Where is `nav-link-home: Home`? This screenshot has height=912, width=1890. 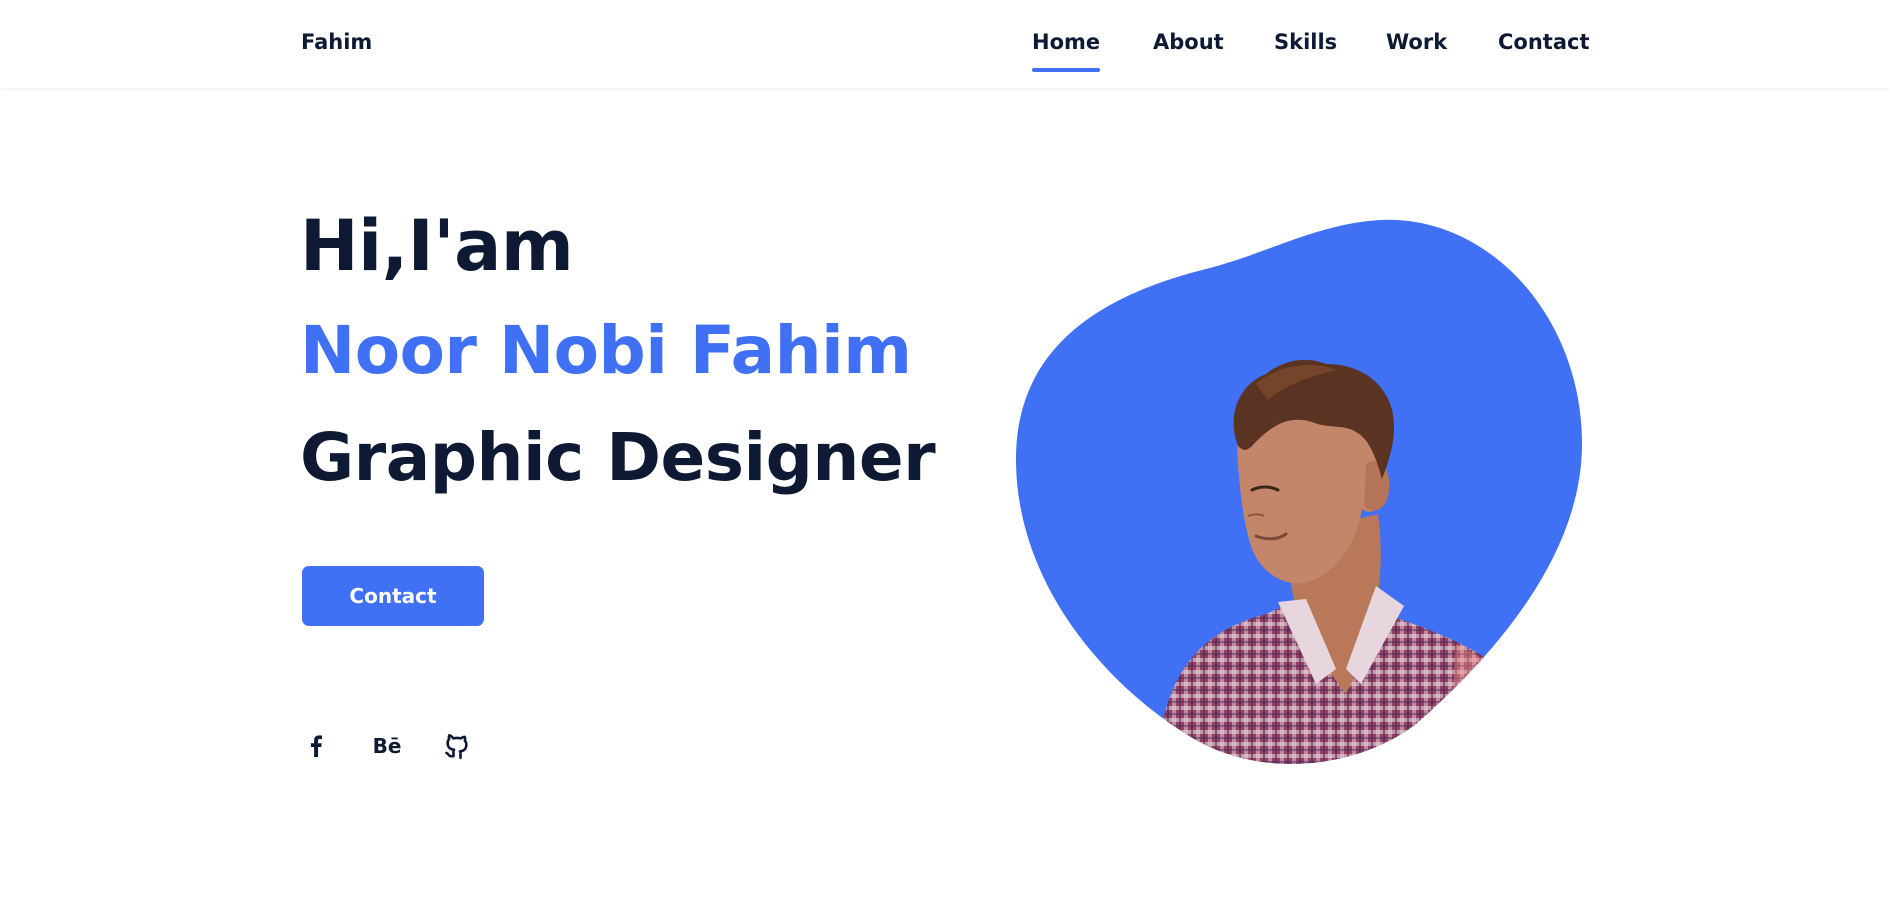
nav-link-home: Home is located at coordinates (1066, 51).